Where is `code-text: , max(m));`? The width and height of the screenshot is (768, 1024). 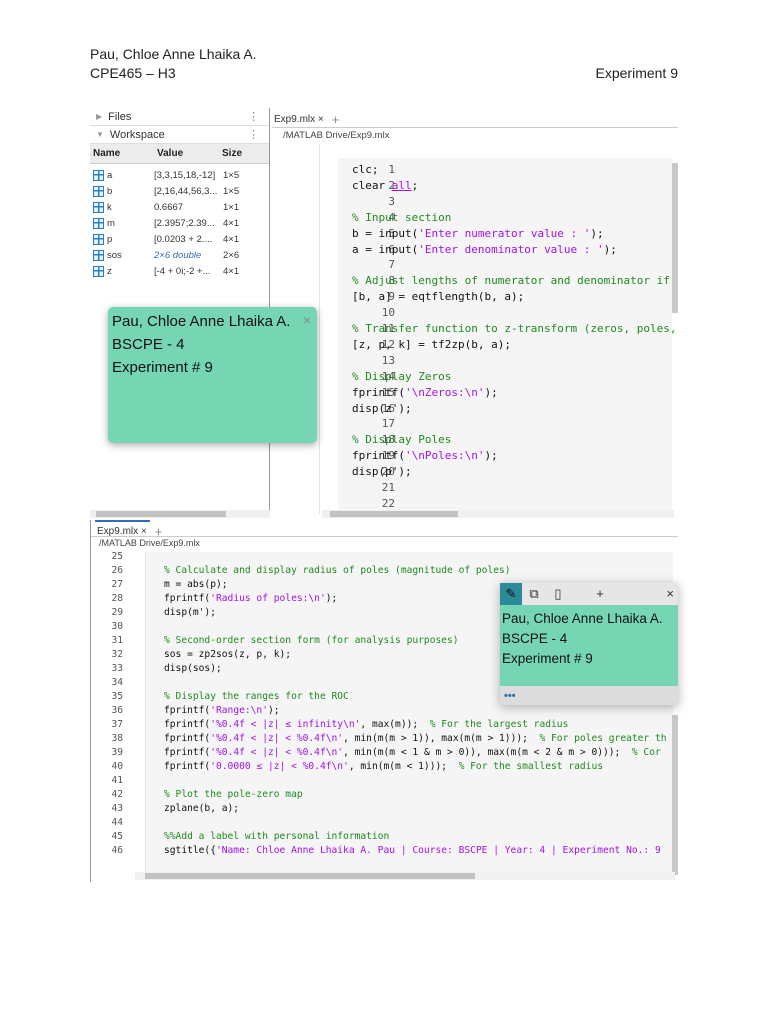 code-text: , max(m)); is located at coordinates (395, 724).